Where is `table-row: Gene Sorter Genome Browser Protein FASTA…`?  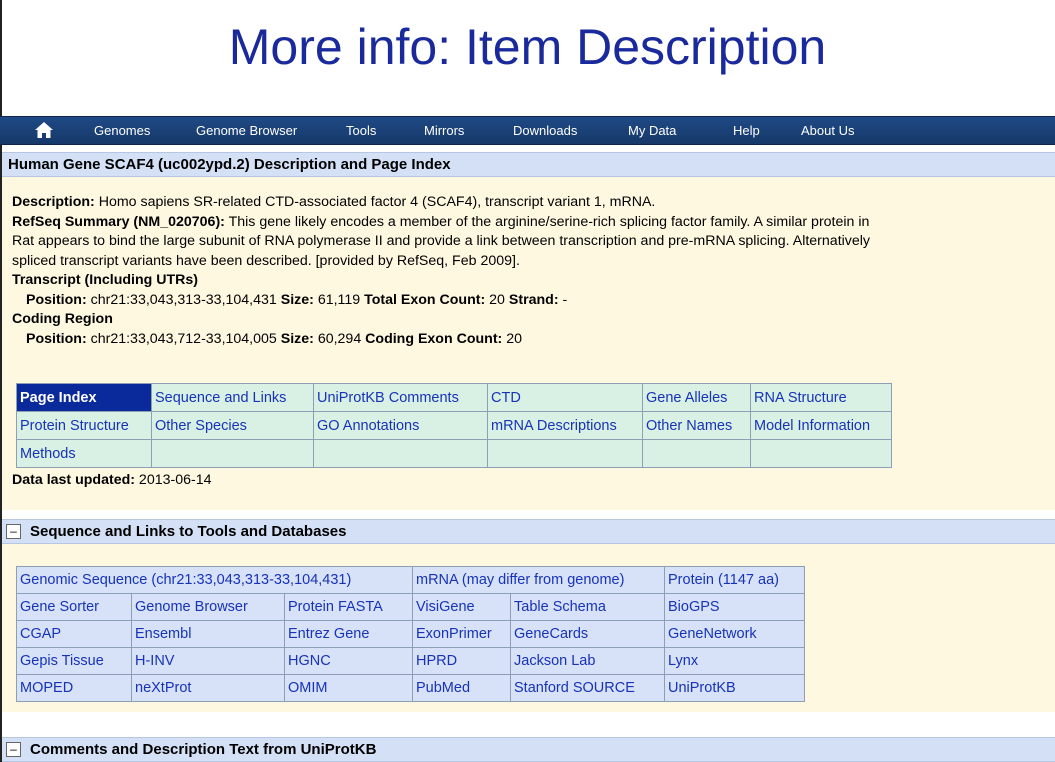
table-row: Gene Sorter Genome Browser Protein FASTA… is located at coordinates (410, 607).